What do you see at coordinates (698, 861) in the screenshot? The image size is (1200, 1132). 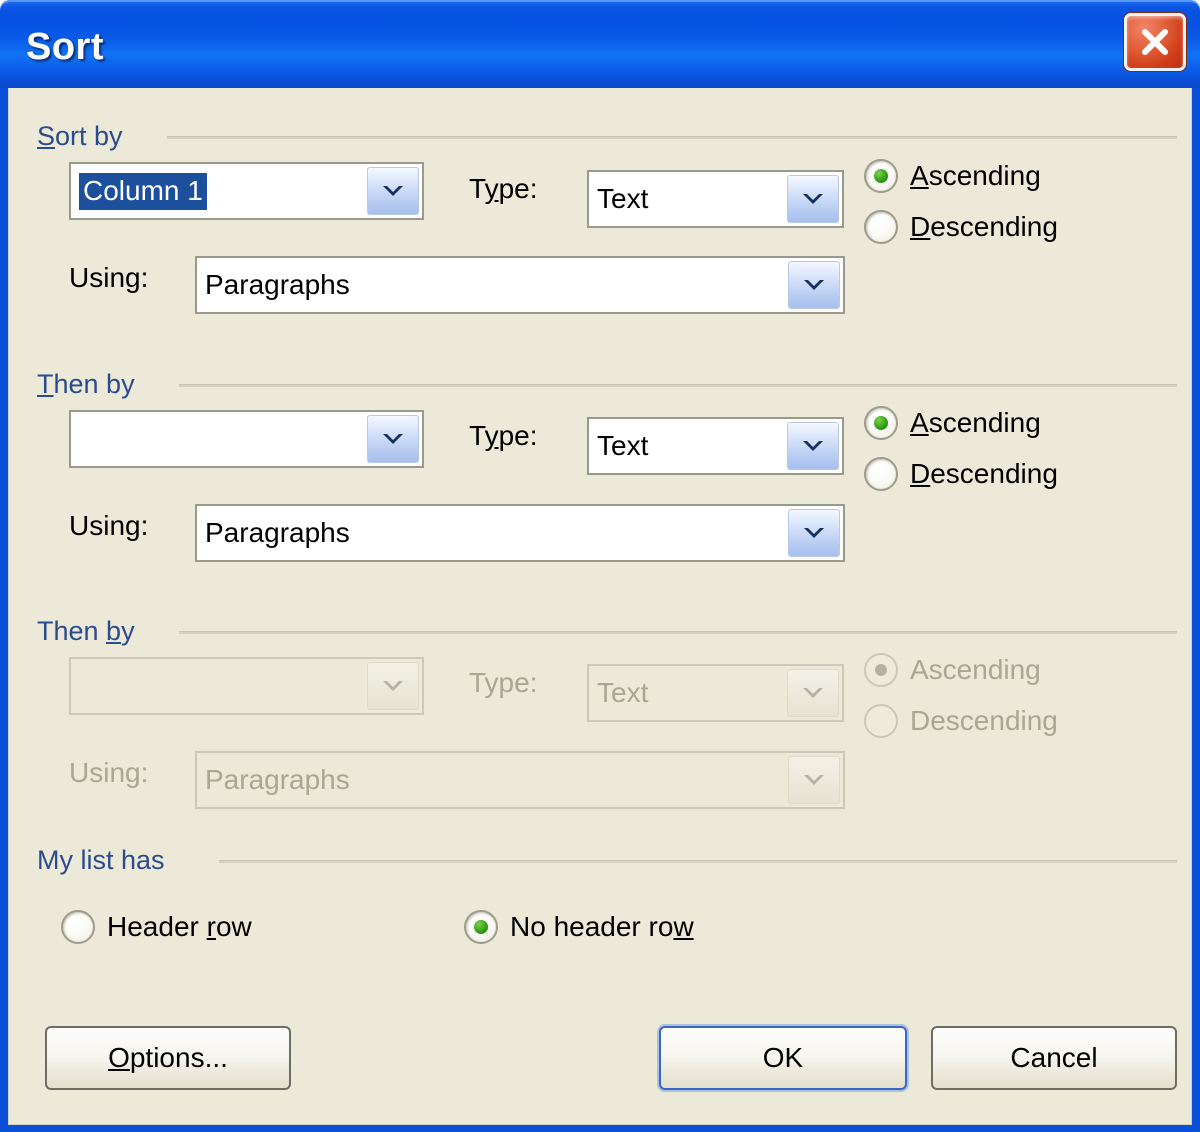 I see `group-rule-my-list-has` at bounding box center [698, 861].